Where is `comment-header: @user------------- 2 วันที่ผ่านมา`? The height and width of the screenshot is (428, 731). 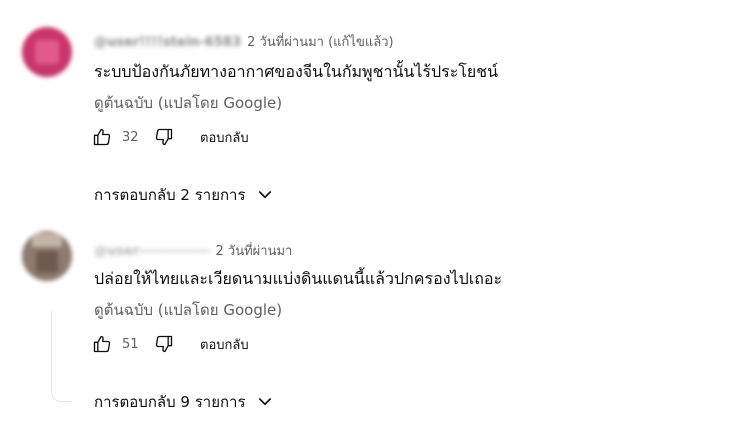
comment-header: @user------------- 2 วันที่ผ่านมา is located at coordinates (193, 250).